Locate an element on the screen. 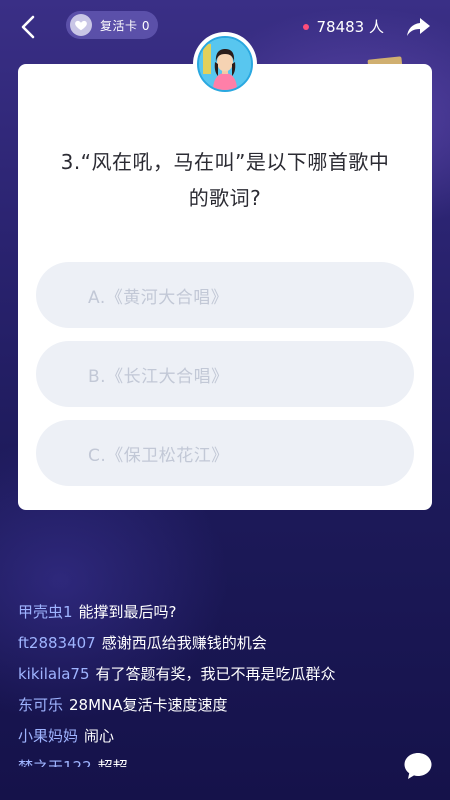  share-arrow-icon is located at coordinates (418, 27).